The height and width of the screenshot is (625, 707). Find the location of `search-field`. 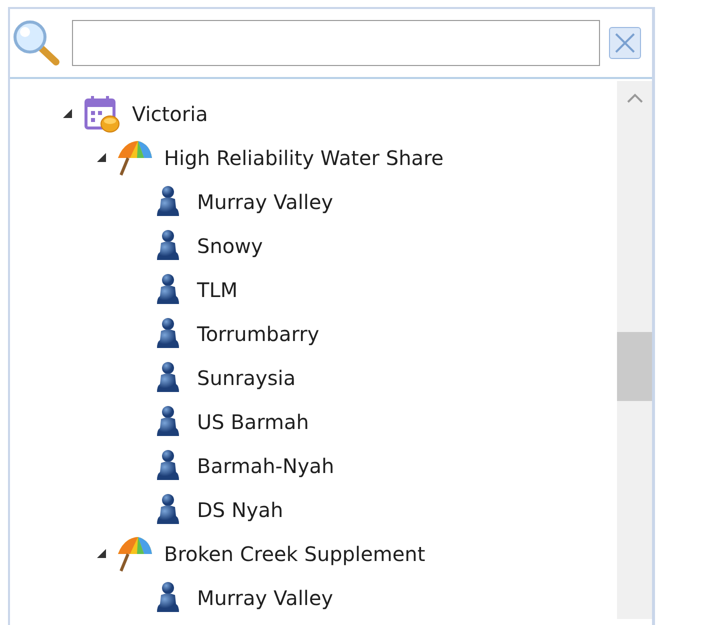

search-field is located at coordinates (336, 43).